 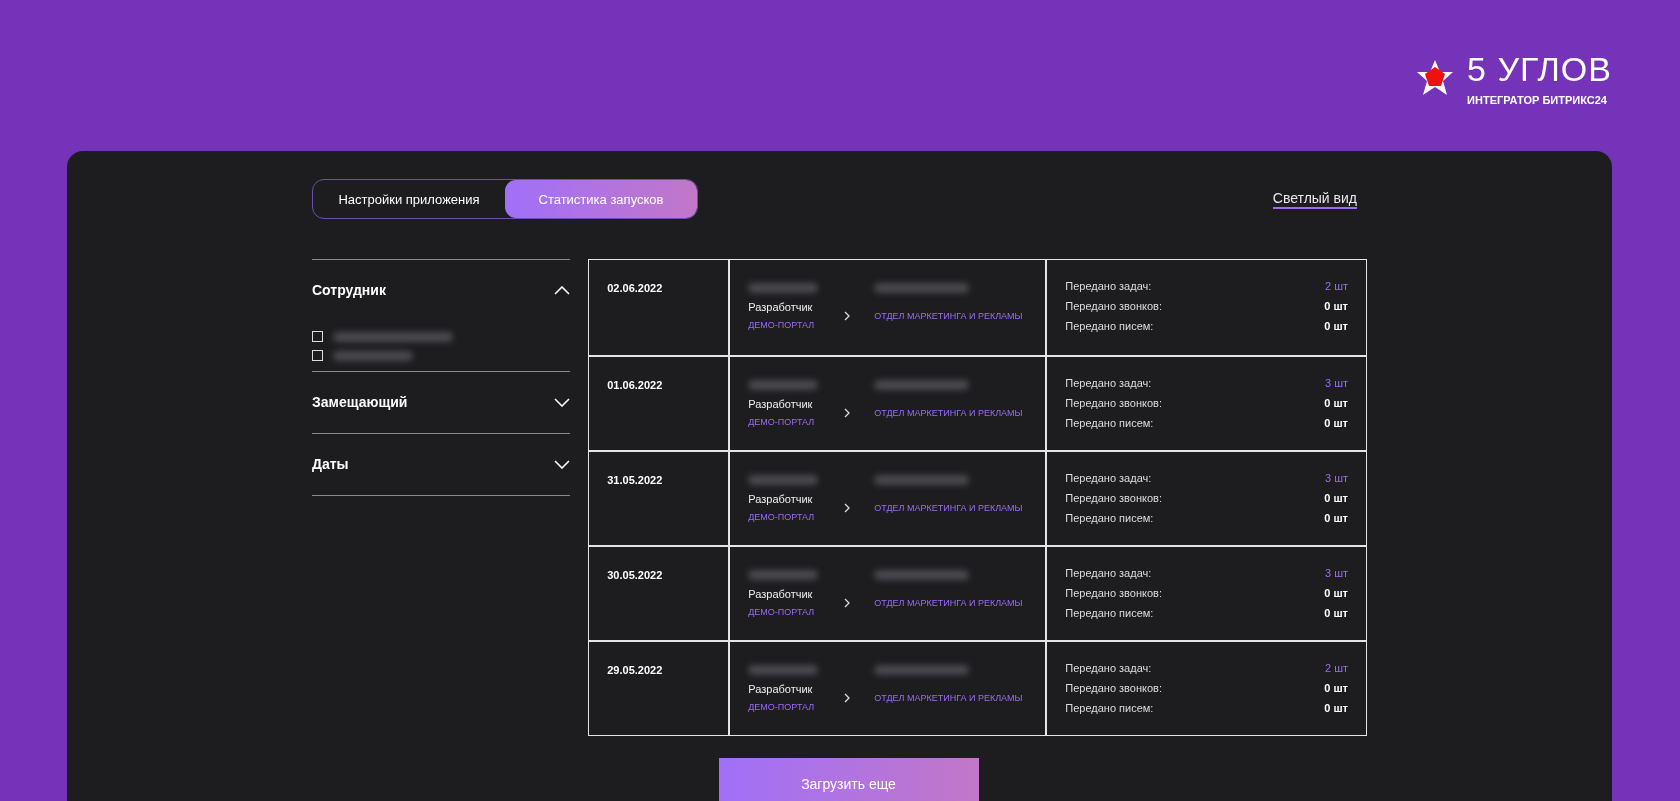 What do you see at coordinates (601, 199) in the screenshot?
I see `tab: Статистика запусков` at bounding box center [601, 199].